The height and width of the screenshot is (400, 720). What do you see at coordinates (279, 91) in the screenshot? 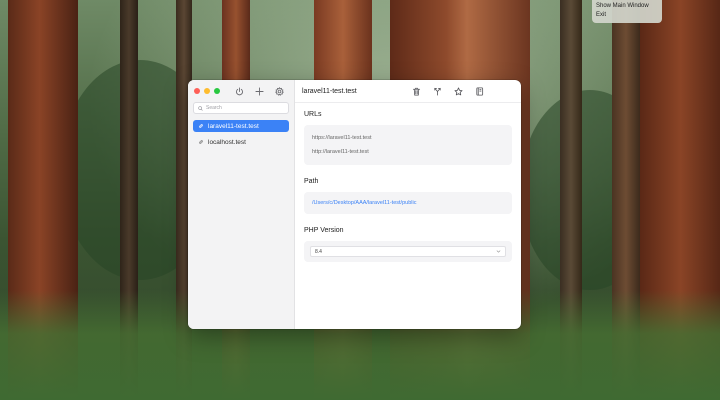
I see `gear-icon` at bounding box center [279, 91].